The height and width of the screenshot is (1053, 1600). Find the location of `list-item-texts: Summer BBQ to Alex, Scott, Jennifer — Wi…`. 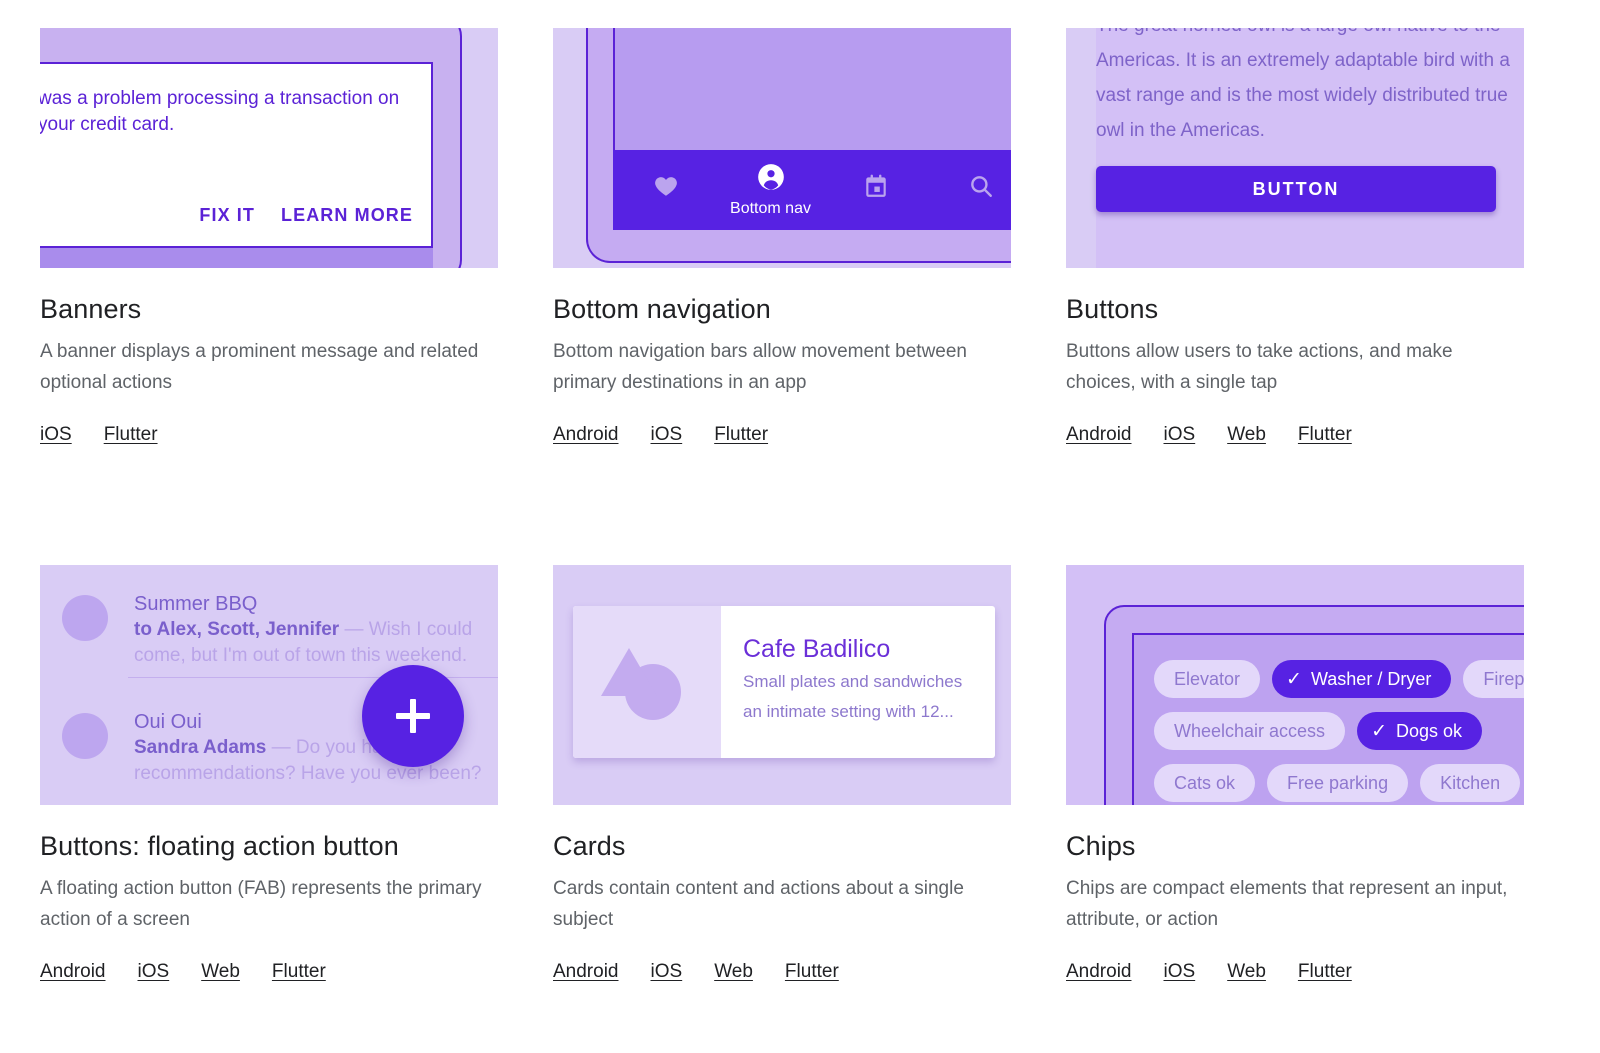

list-item-texts: Summer BBQ to Alex, Scott, Jennifer — Wi… is located at coordinates (309, 630).